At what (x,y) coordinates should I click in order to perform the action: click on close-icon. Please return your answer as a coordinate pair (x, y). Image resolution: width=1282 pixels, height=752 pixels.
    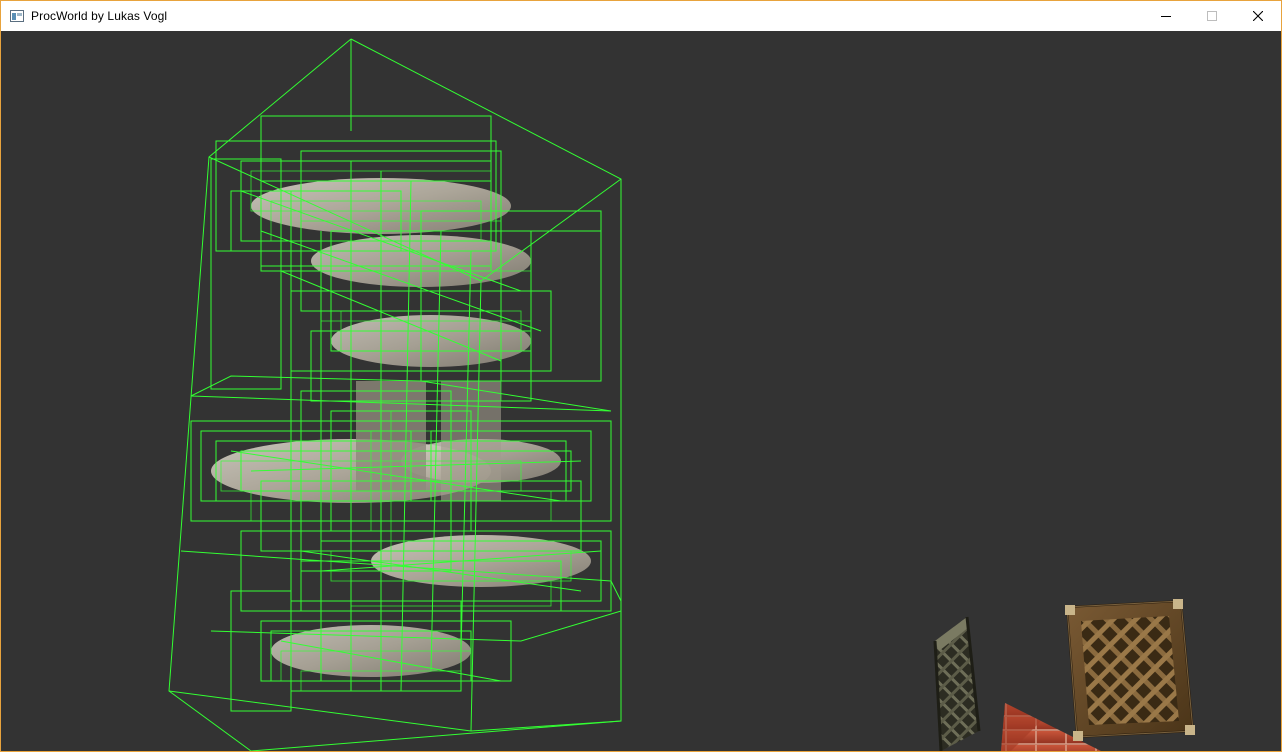
    Looking at the image, I should click on (1258, 16).